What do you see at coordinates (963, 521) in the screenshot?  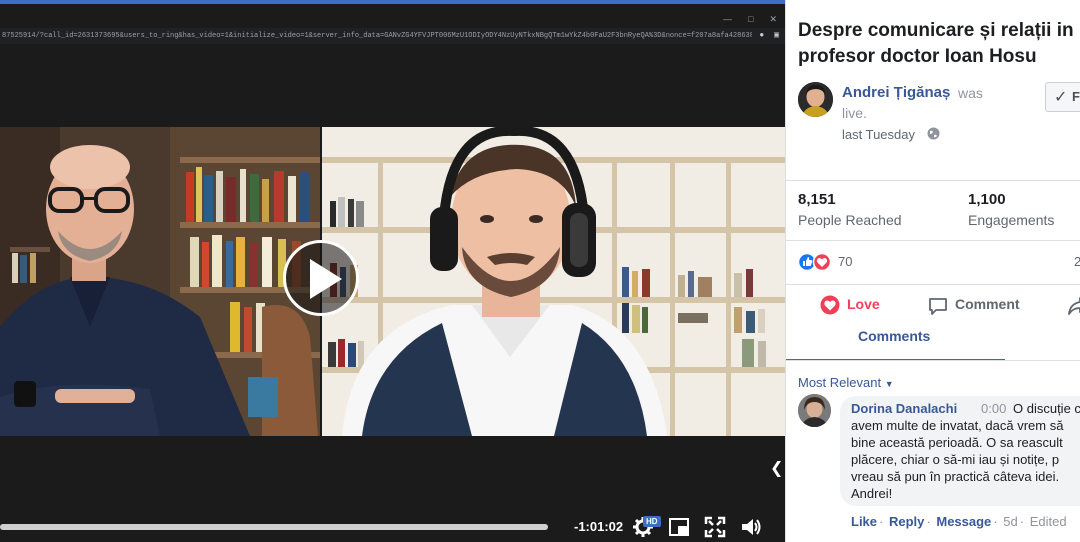 I see `comment-message-link: Message` at bounding box center [963, 521].